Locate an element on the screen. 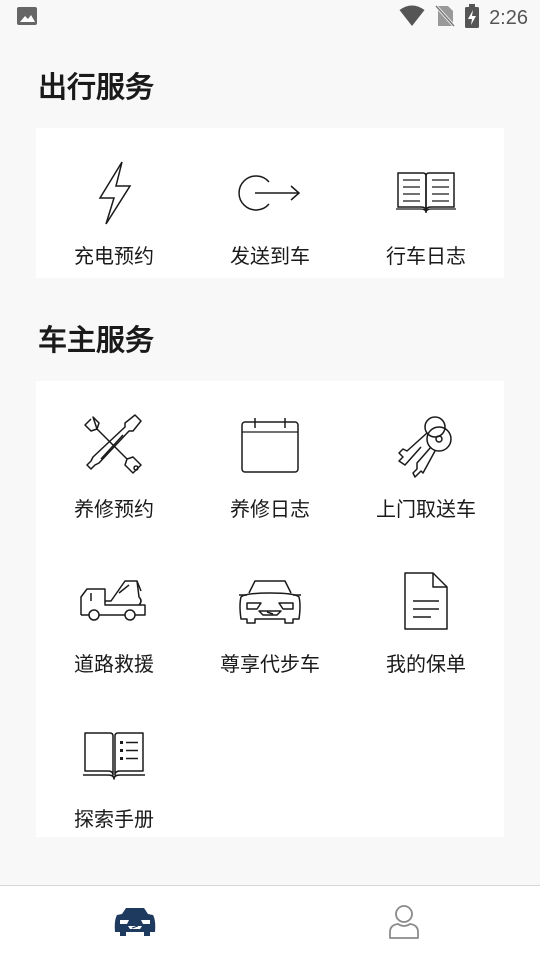  profile-tab-icon is located at coordinates (404, 924).